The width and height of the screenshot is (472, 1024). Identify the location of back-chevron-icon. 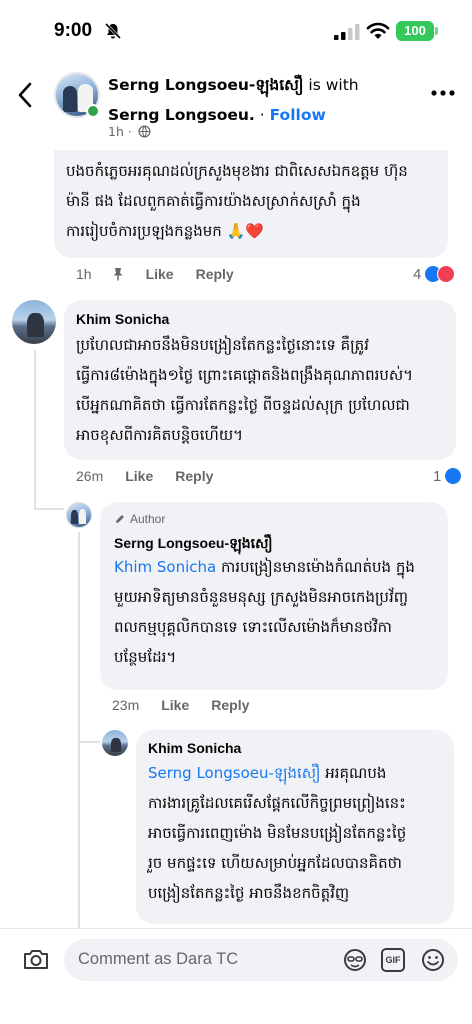
(26, 95).